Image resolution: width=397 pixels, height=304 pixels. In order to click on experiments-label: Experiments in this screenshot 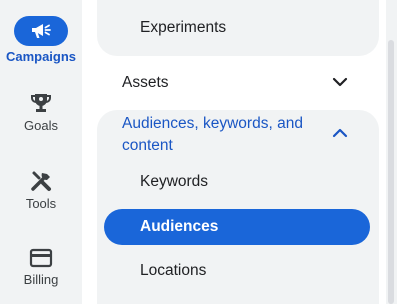, I will do `click(183, 27)`.